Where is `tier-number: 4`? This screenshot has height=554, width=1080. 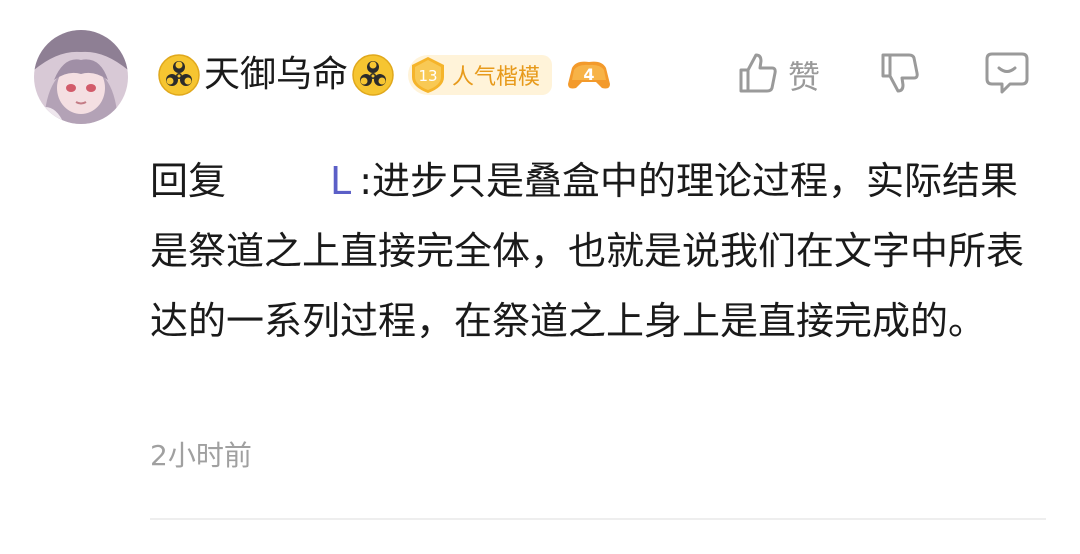 tier-number: 4 is located at coordinates (588, 74).